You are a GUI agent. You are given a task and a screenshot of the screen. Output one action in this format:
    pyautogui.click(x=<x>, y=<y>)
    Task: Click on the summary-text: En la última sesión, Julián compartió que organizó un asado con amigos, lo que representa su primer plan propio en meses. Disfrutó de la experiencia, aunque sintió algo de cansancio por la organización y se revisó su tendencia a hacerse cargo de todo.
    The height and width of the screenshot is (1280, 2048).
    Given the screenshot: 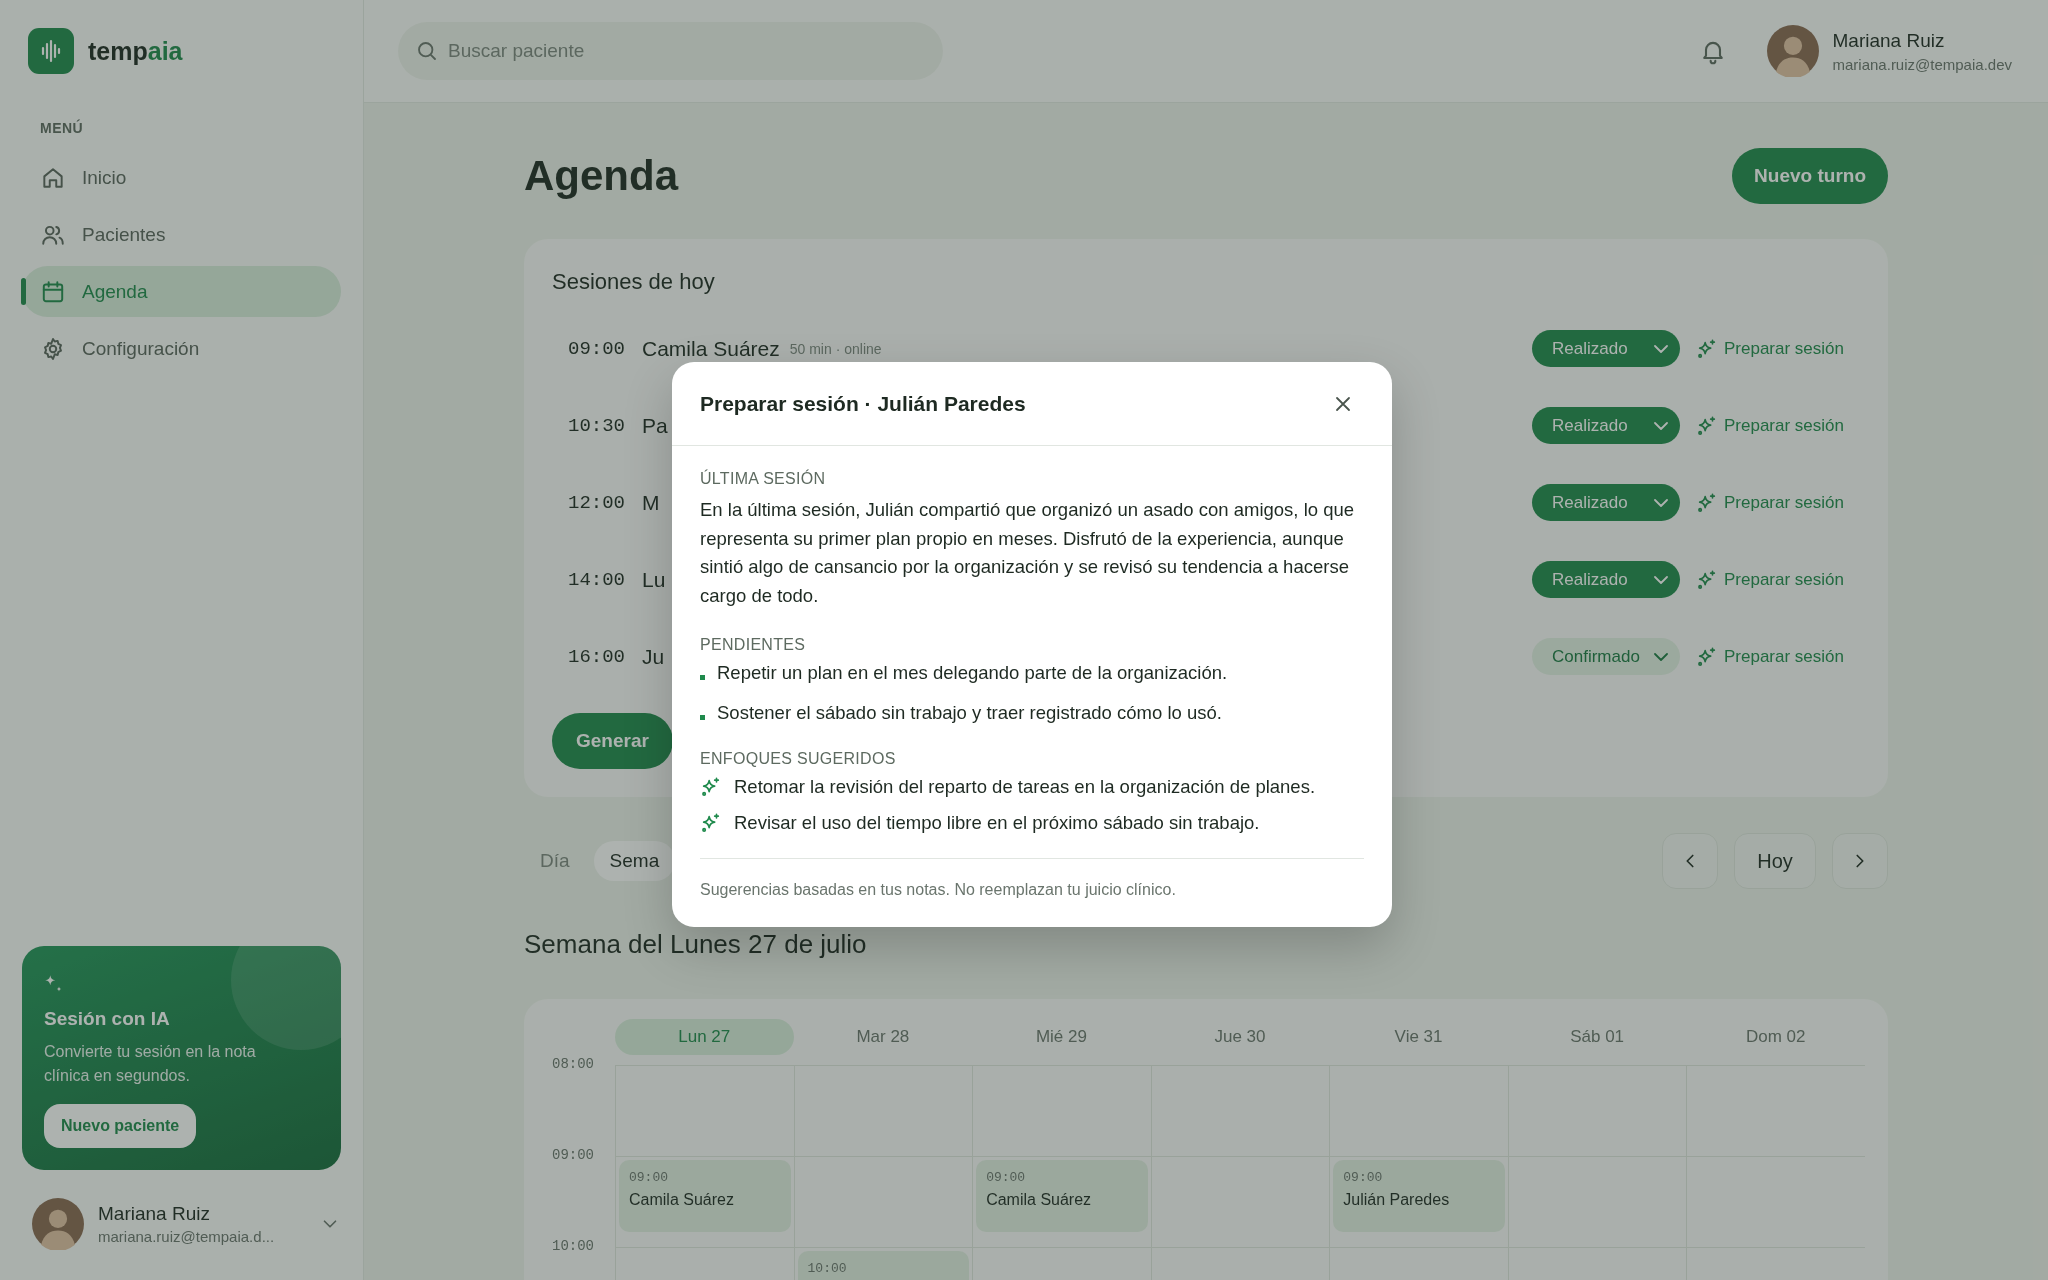 What is the action you would take?
    pyautogui.click(x=1028, y=553)
    